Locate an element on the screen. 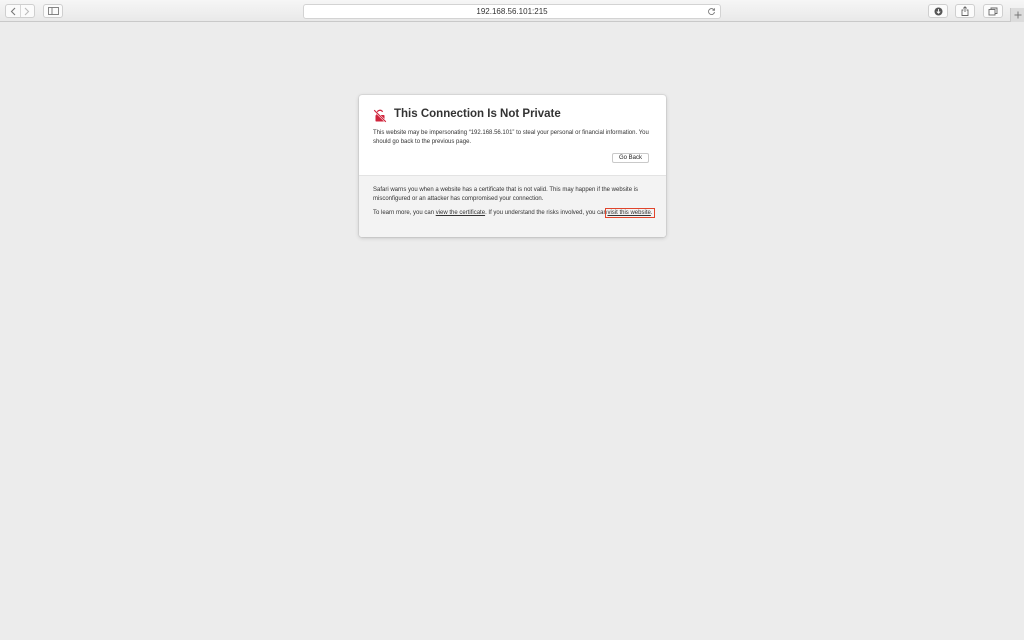  chevron-right-icon is located at coordinates (27, 11).